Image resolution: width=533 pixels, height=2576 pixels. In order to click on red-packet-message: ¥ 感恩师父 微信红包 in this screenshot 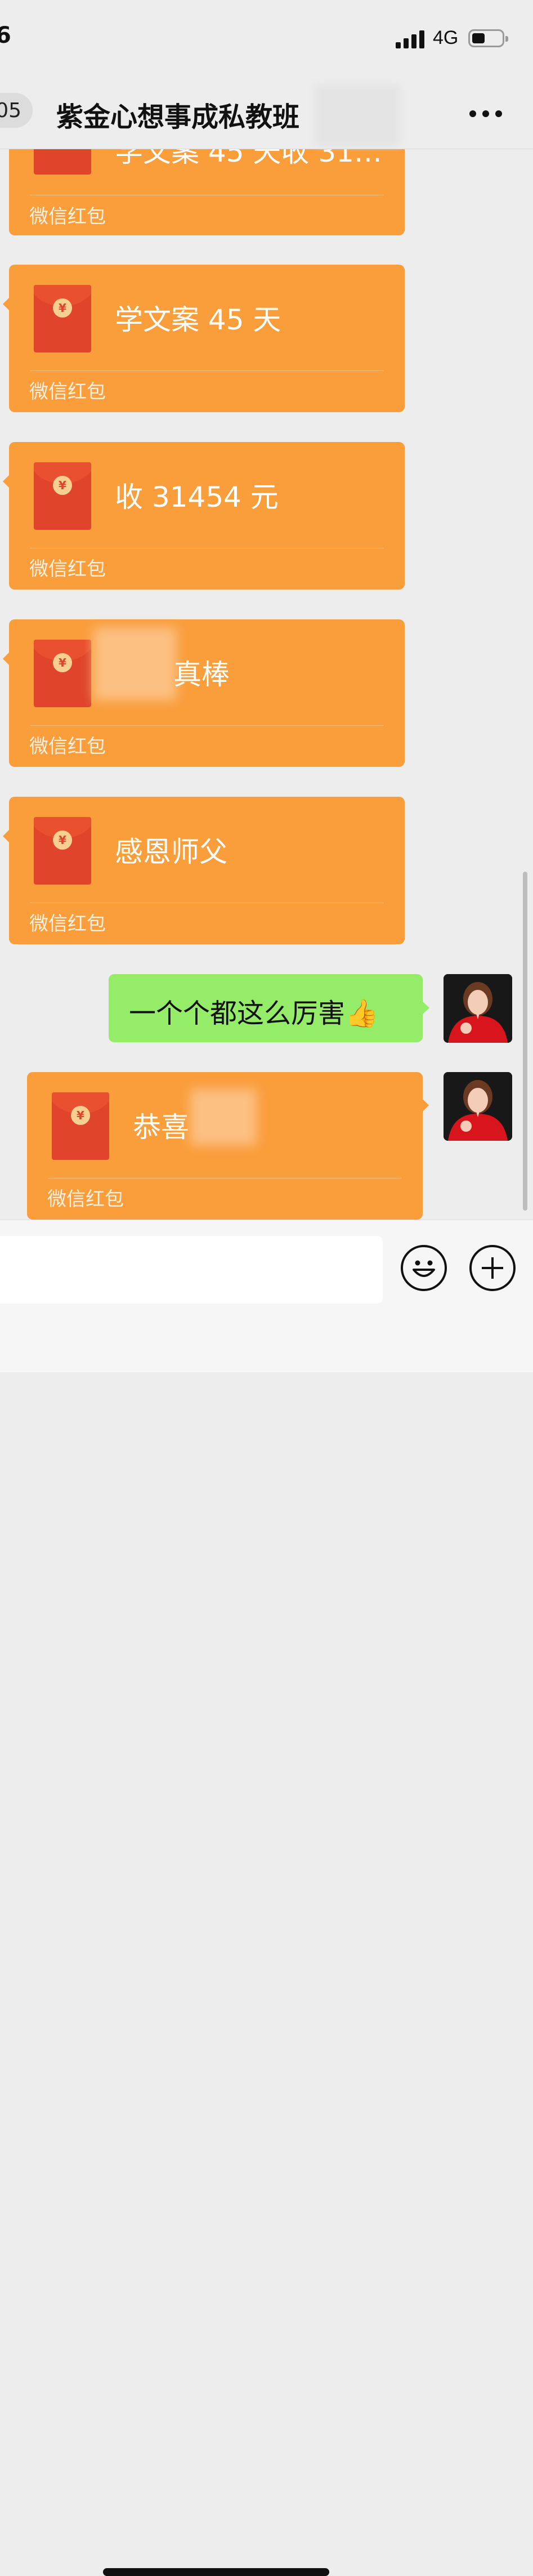, I will do `click(204, 870)`.